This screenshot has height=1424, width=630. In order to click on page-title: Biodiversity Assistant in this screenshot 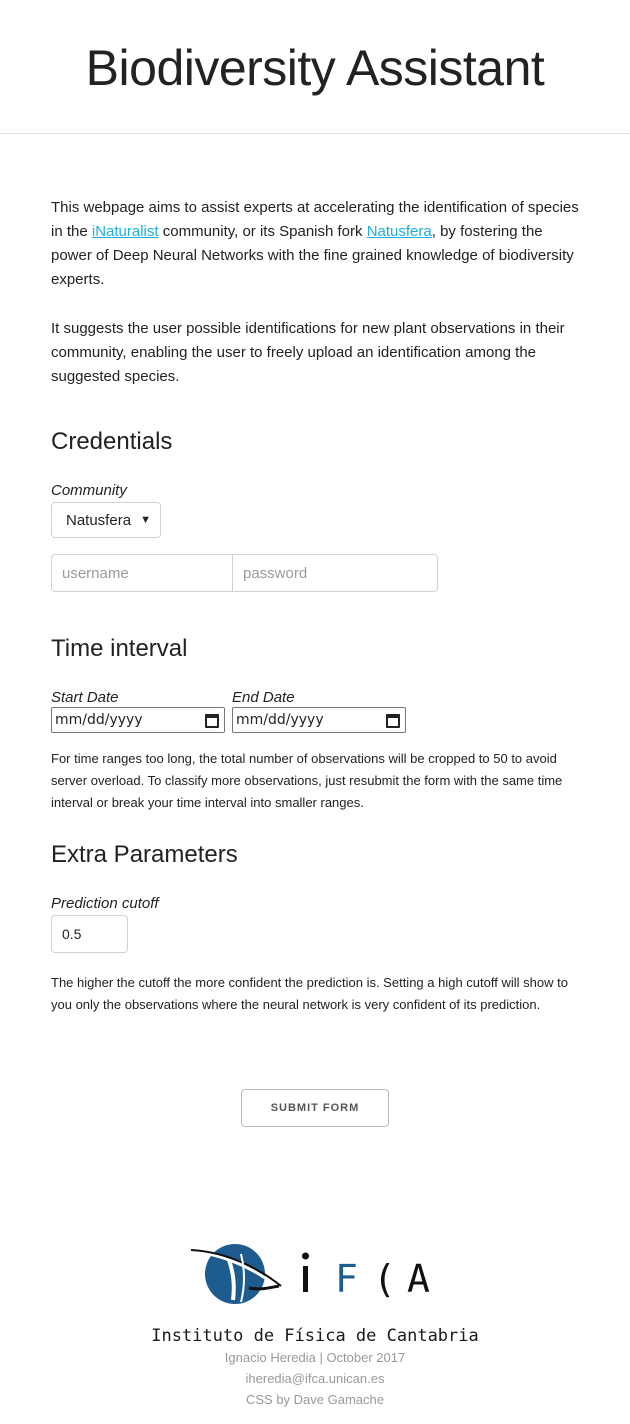, I will do `click(315, 67)`.